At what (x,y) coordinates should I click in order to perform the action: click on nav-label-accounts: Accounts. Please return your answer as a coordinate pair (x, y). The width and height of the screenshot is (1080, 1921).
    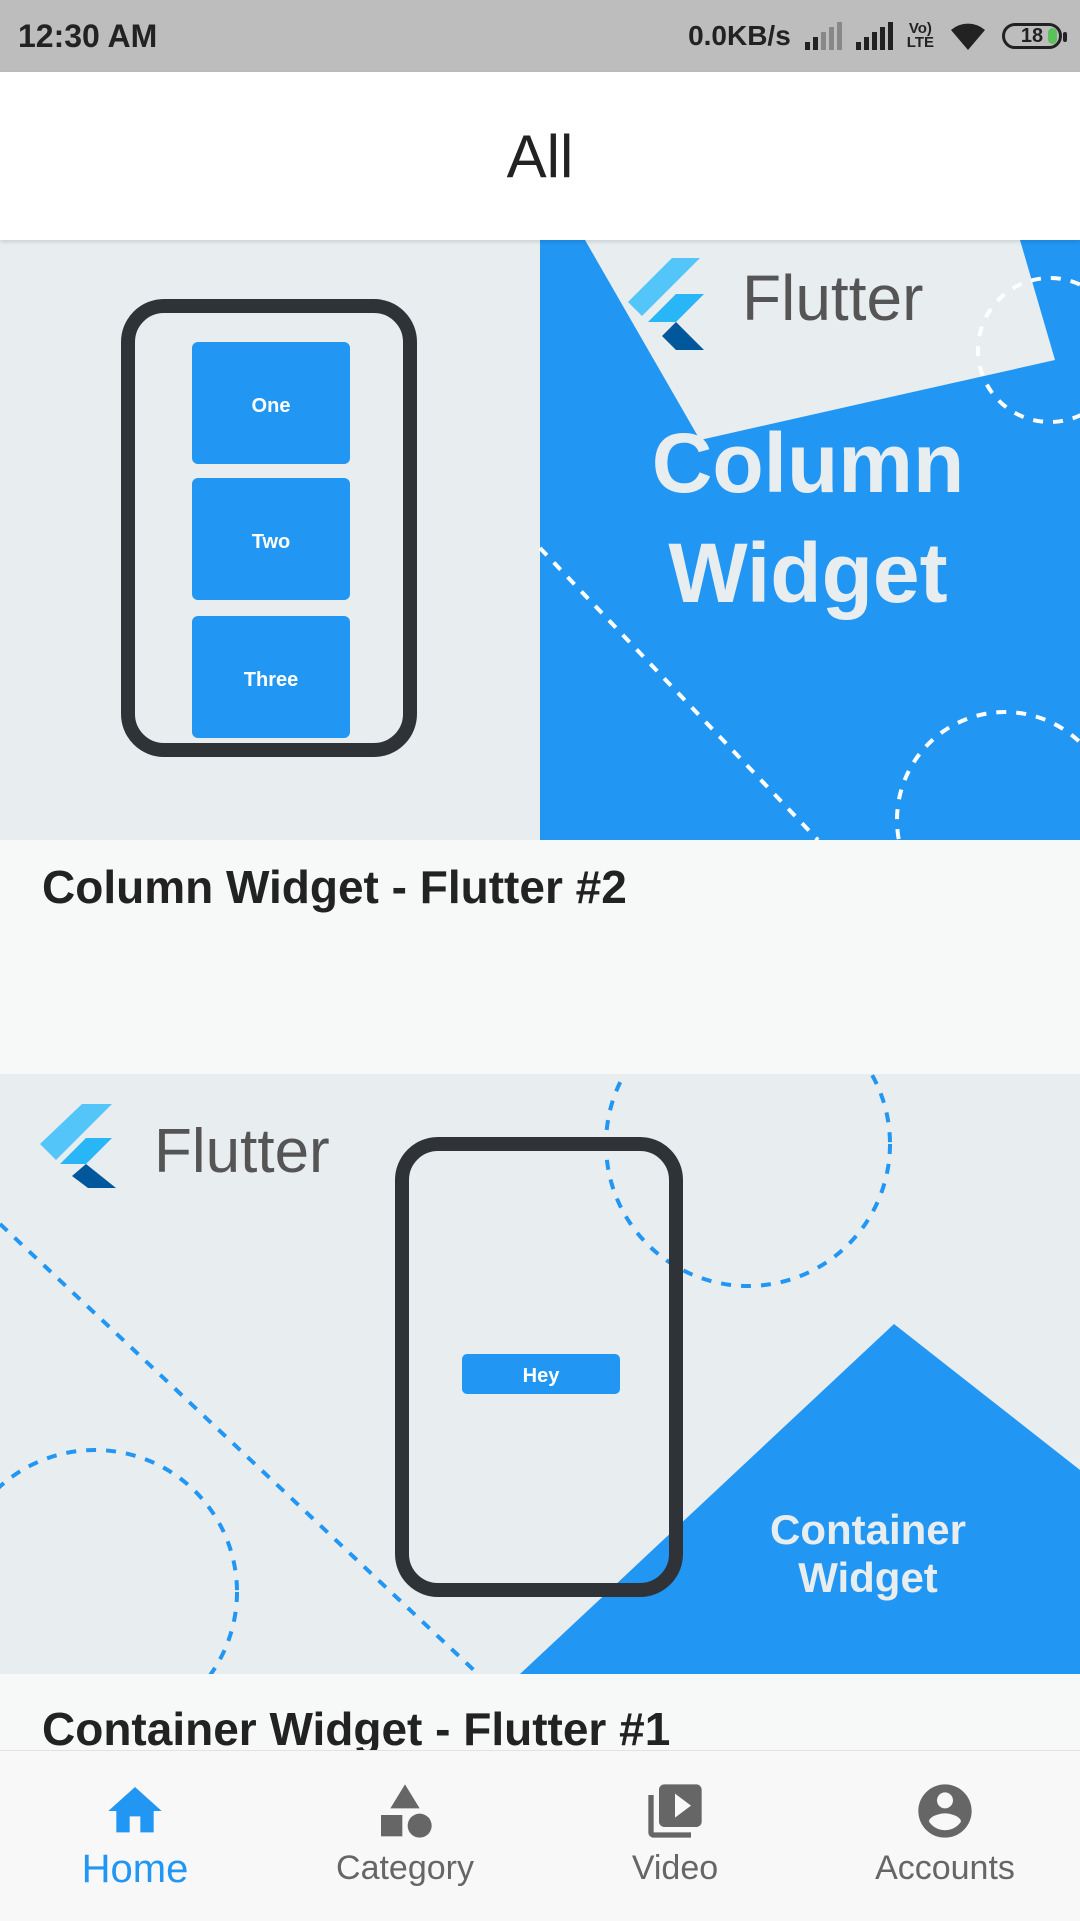
    Looking at the image, I should click on (945, 1868).